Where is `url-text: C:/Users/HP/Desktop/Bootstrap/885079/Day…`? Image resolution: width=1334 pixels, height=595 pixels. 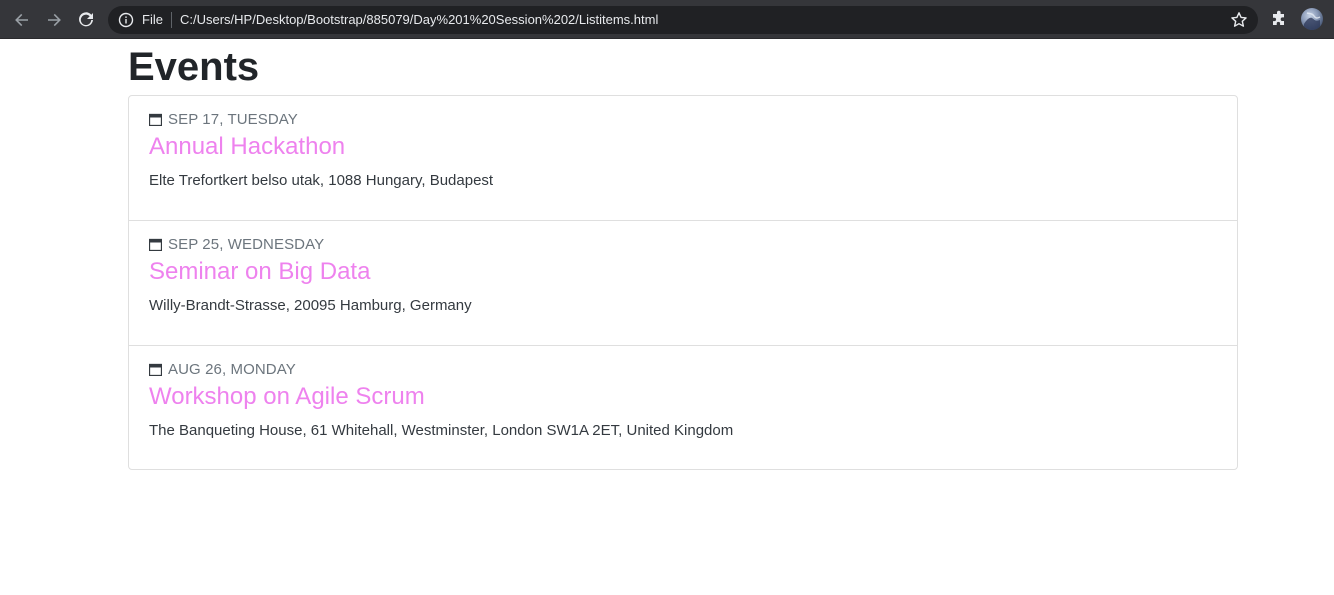
url-text: C:/Users/HP/Desktop/Bootstrap/885079/Day… is located at coordinates (419, 20).